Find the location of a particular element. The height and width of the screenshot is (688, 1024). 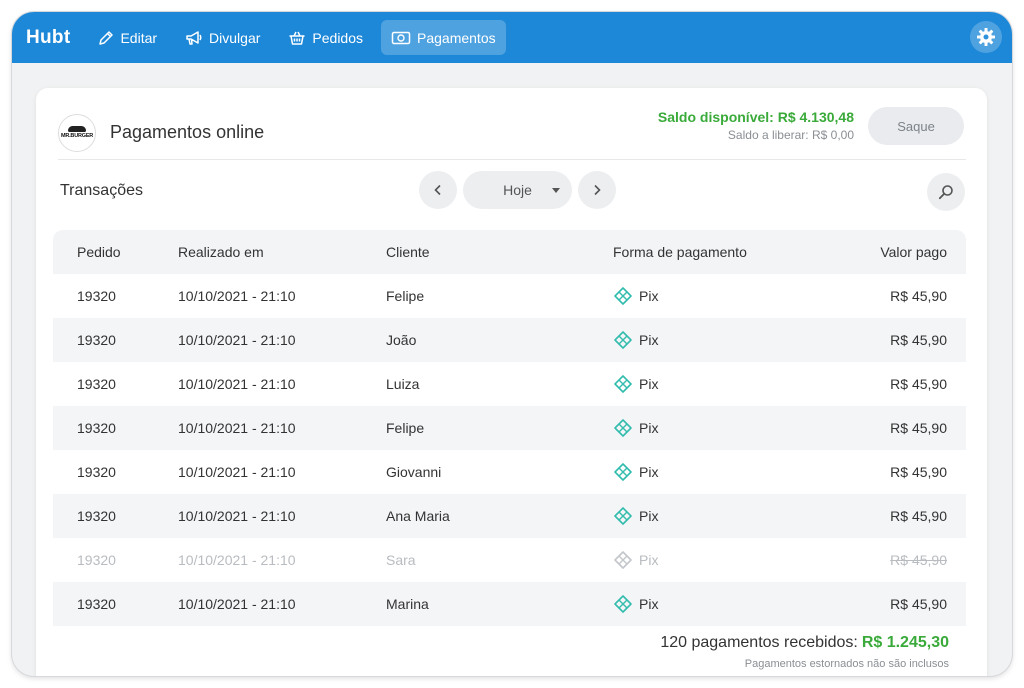

gear-icon is located at coordinates (986, 37).